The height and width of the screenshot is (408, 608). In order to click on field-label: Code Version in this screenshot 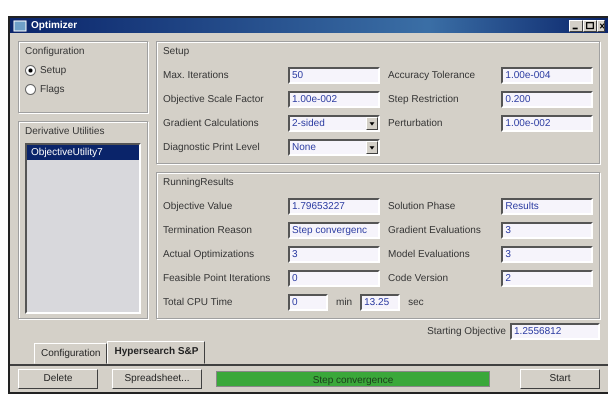, I will do `click(419, 279)`.